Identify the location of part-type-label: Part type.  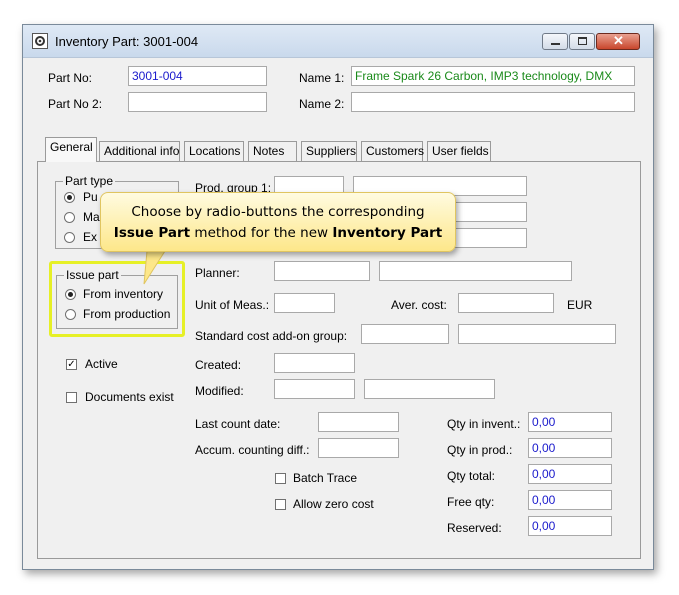
(89, 181).